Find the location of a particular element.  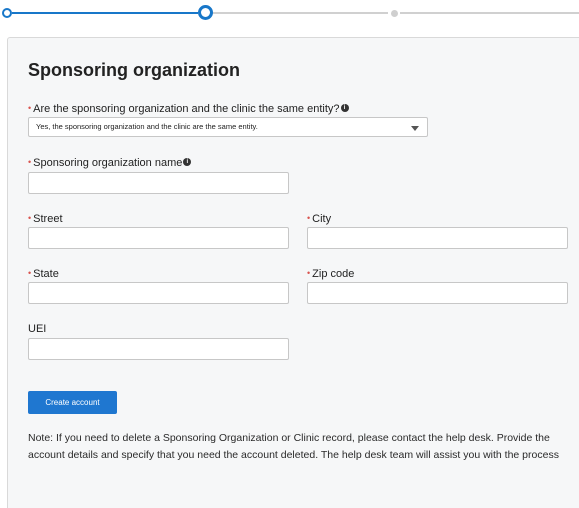

uei-label: UEI is located at coordinates (37, 329).